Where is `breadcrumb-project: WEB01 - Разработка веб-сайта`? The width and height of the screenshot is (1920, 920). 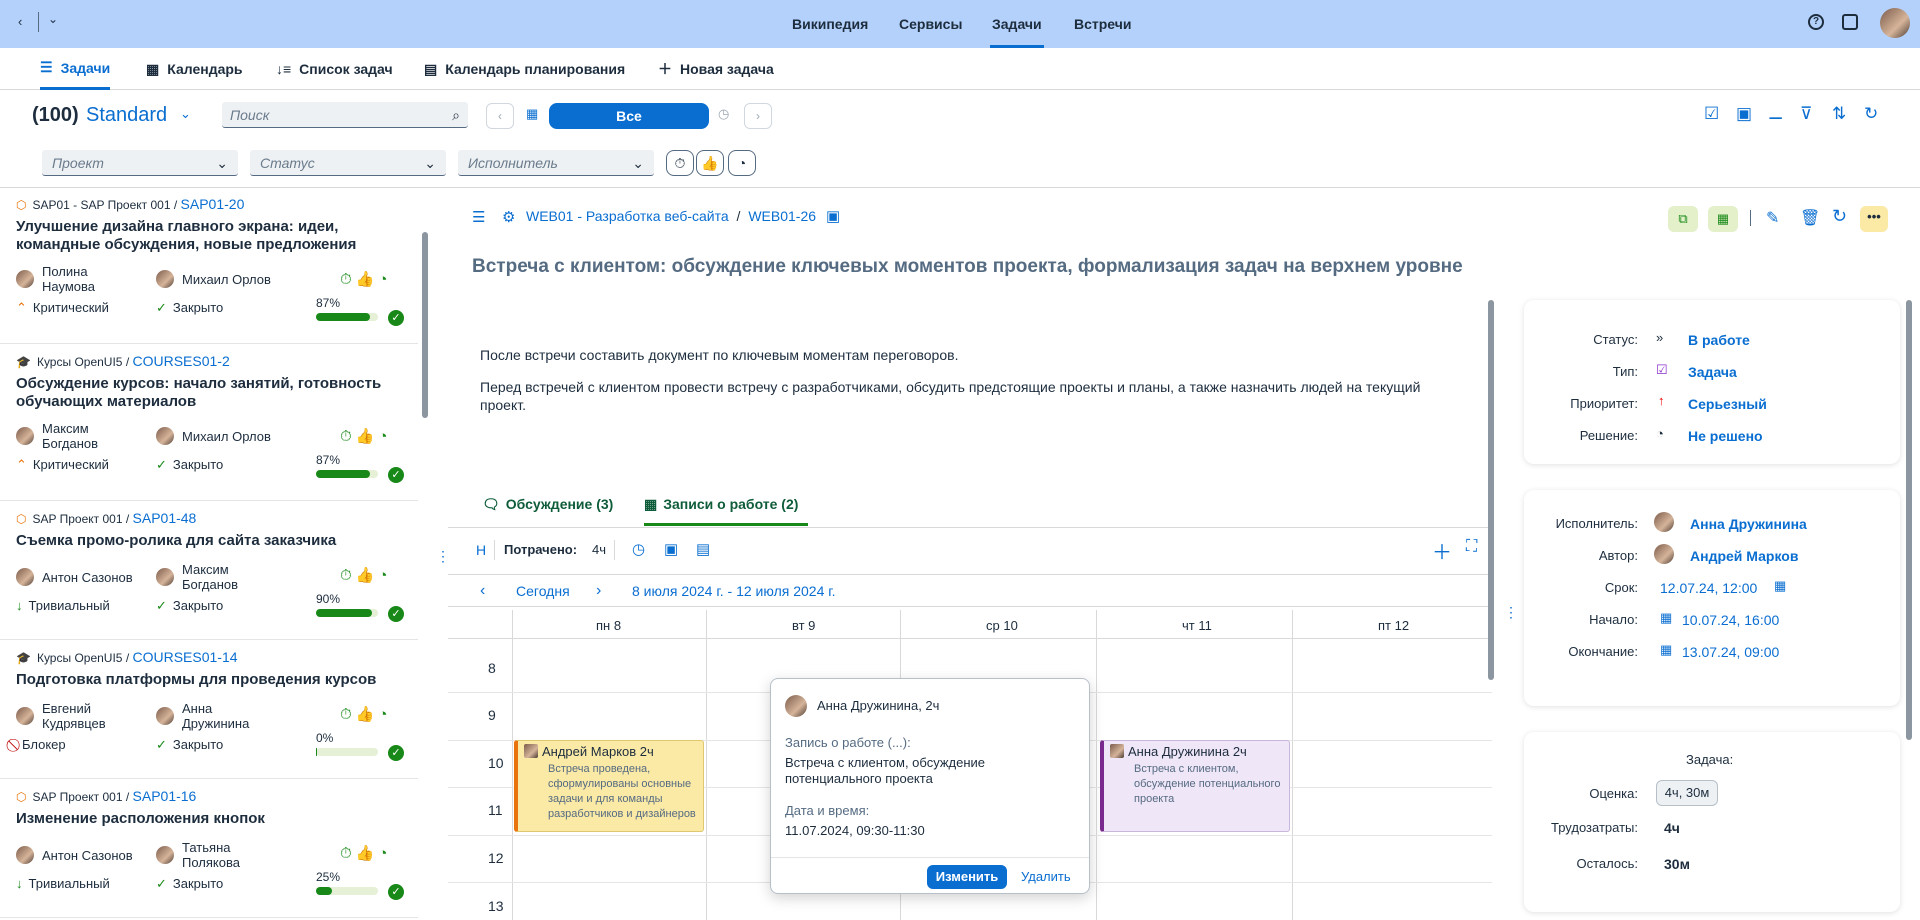 breadcrumb-project: WEB01 - Разработка веб-сайта is located at coordinates (627, 216).